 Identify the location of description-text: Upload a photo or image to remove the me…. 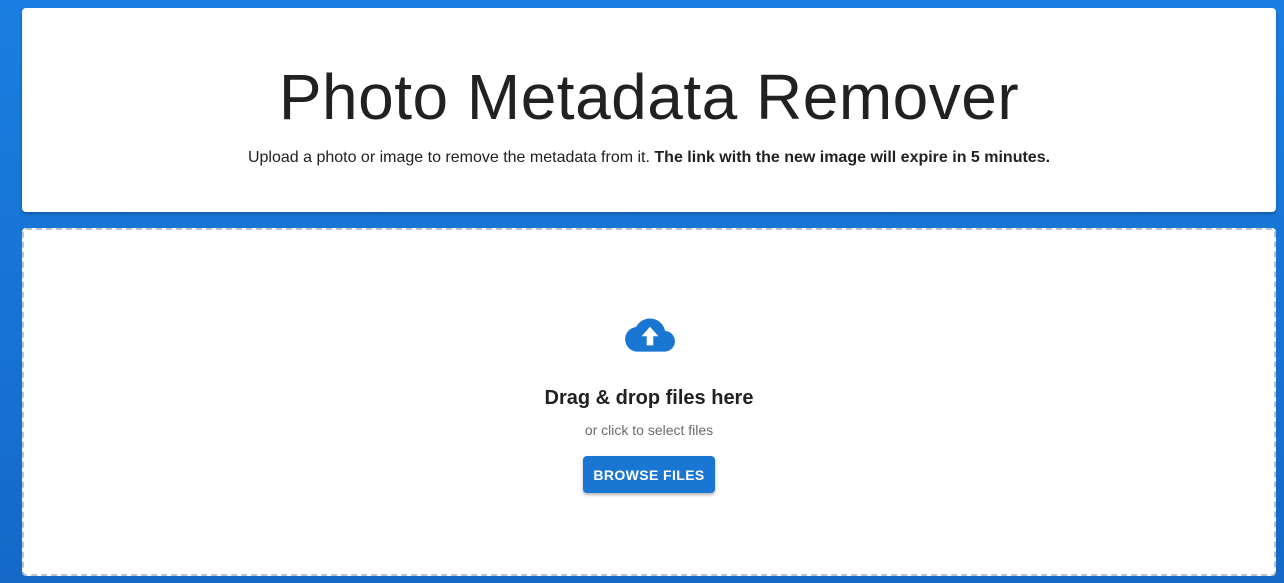
(448, 157).